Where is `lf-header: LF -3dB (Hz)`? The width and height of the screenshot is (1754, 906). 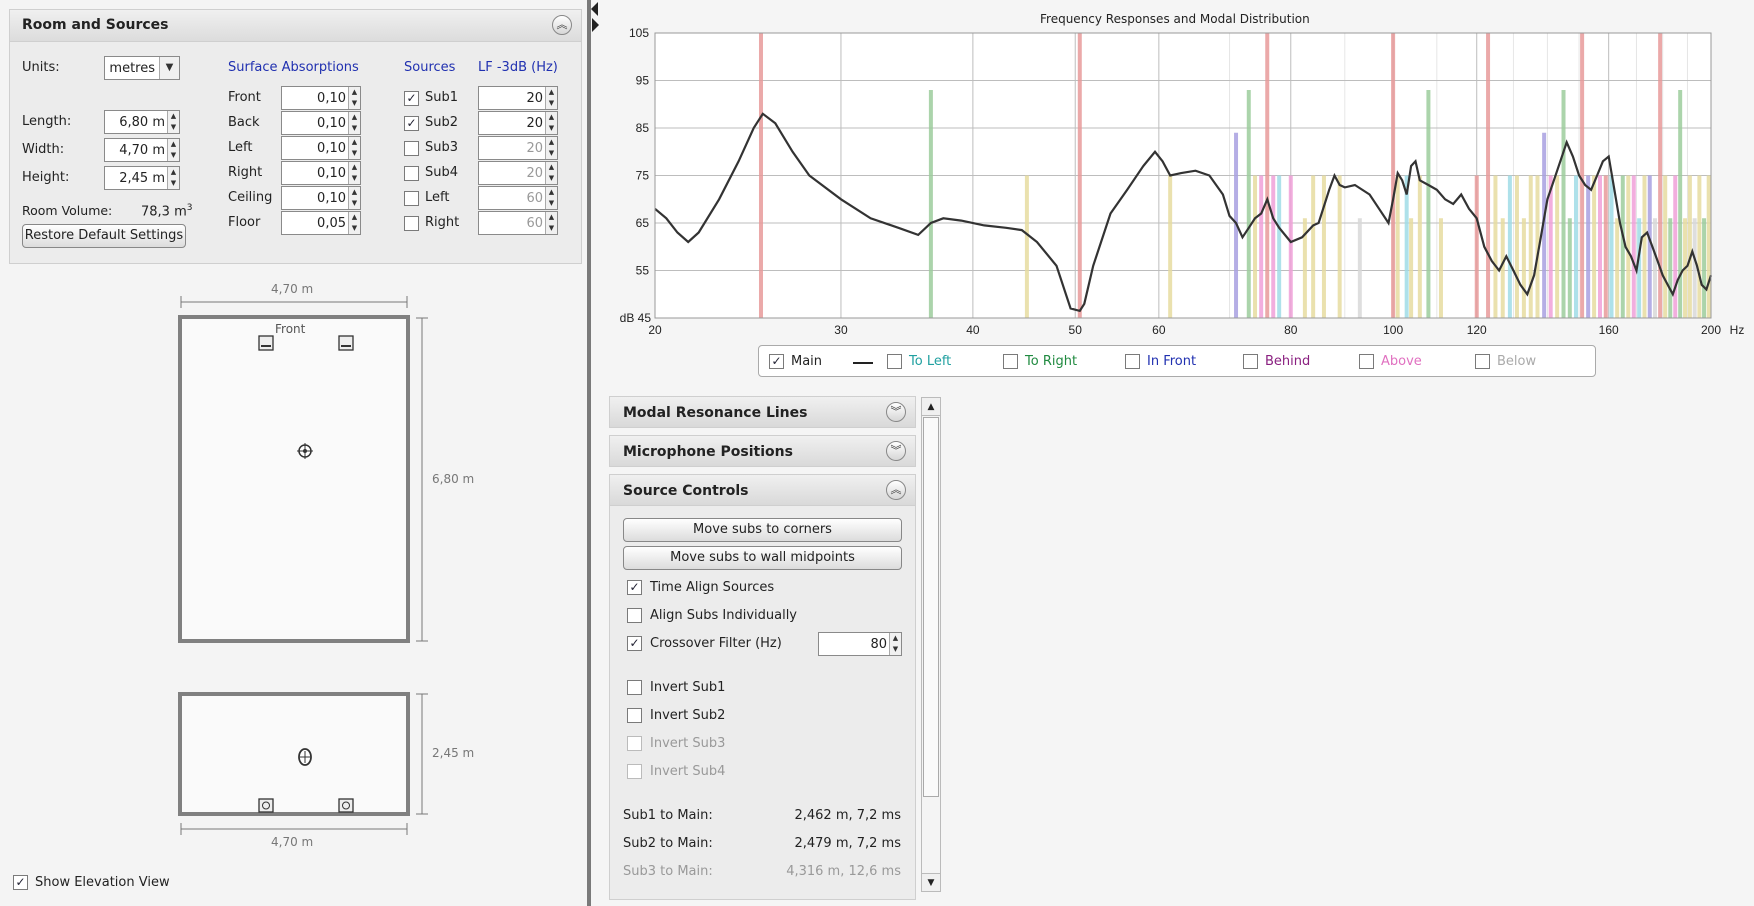
lf-header: LF -3dB (Hz) is located at coordinates (518, 67).